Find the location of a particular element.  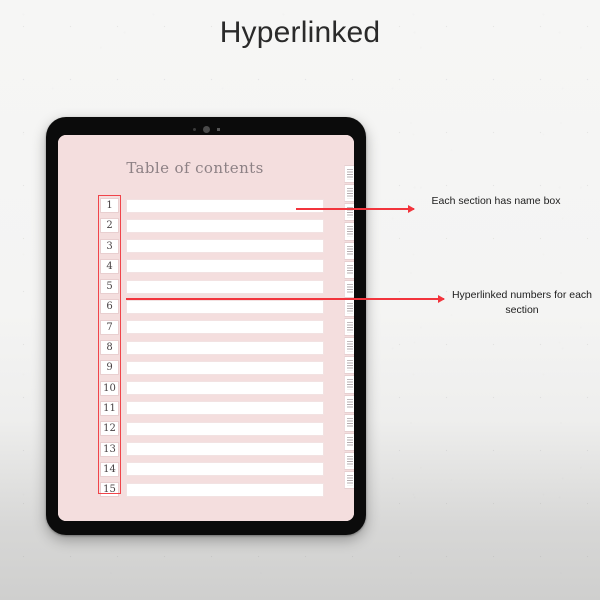

toc-number-link: 9 is located at coordinates (109, 368).